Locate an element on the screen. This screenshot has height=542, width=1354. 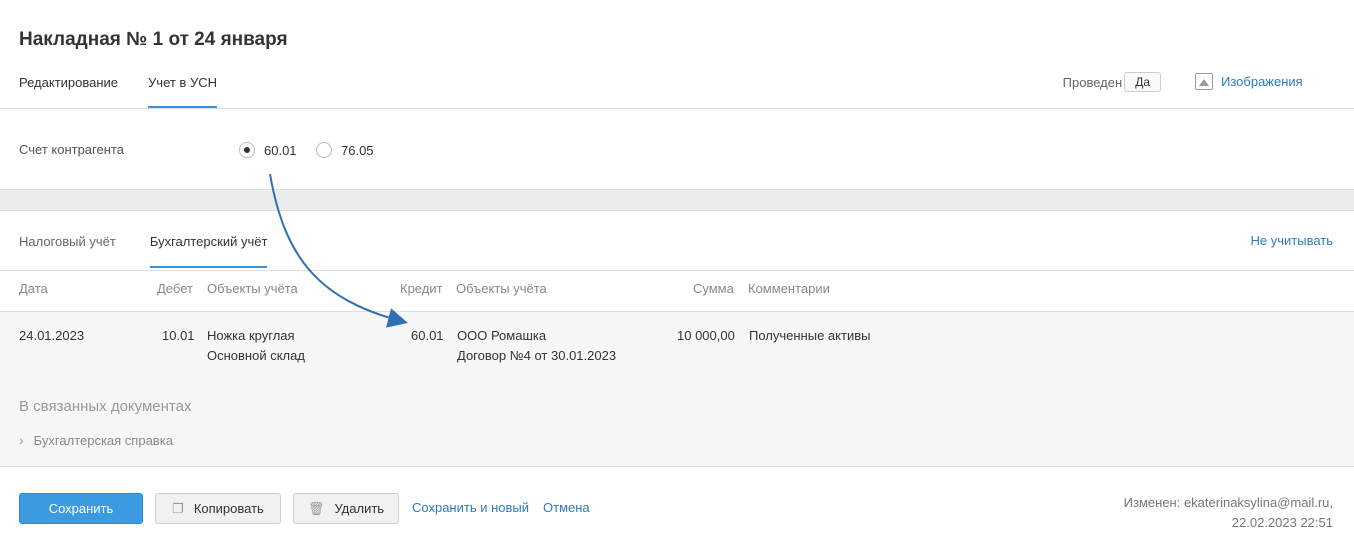
not-count-link: Не учитывать is located at coordinates (1292, 240).